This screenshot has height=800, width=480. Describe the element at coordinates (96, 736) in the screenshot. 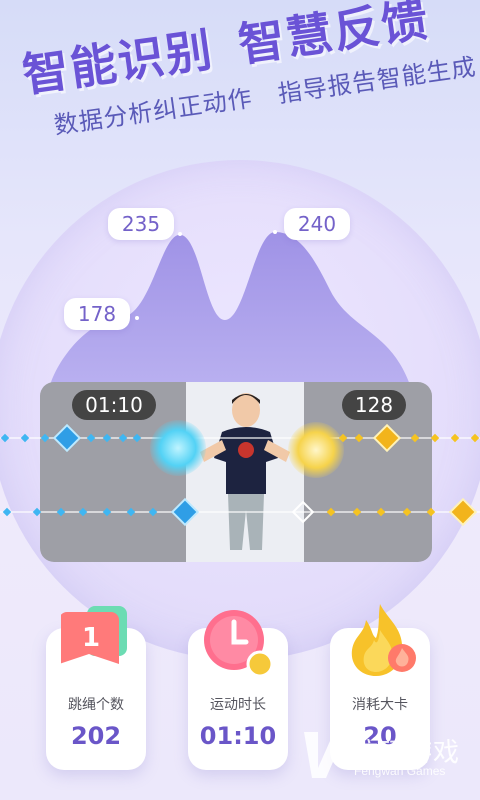

I see `stat-value: 202` at that location.